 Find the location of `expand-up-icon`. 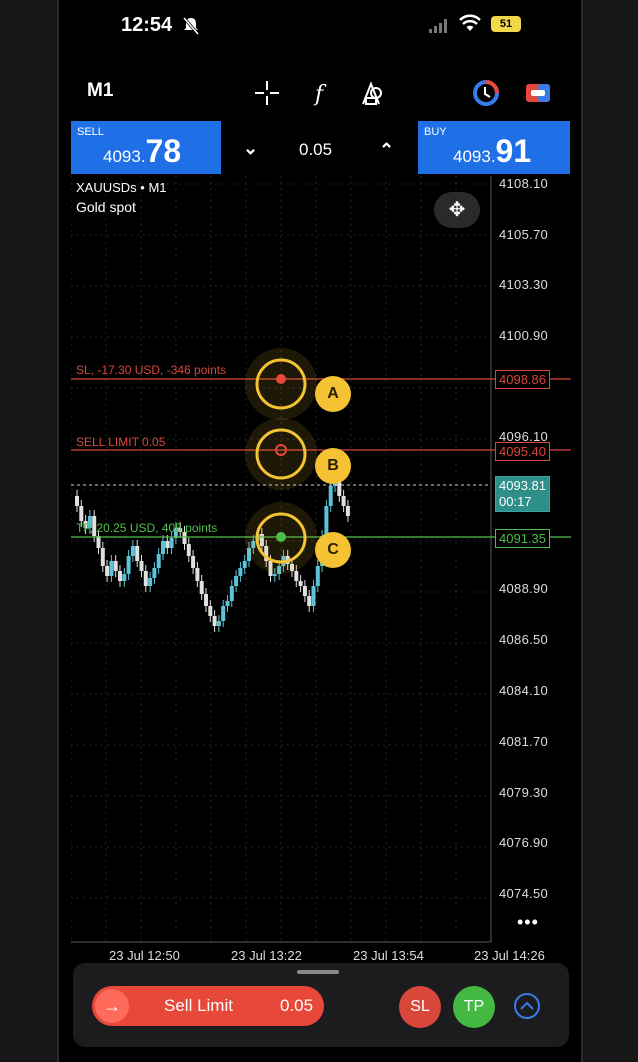

expand-up-icon is located at coordinates (527, 1008).